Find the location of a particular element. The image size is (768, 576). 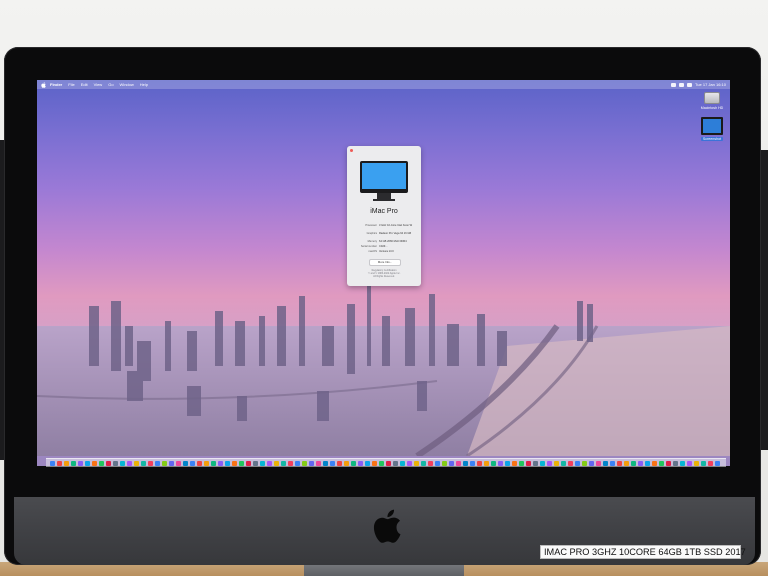

menu-edit: Edit is located at coordinates (84, 84).